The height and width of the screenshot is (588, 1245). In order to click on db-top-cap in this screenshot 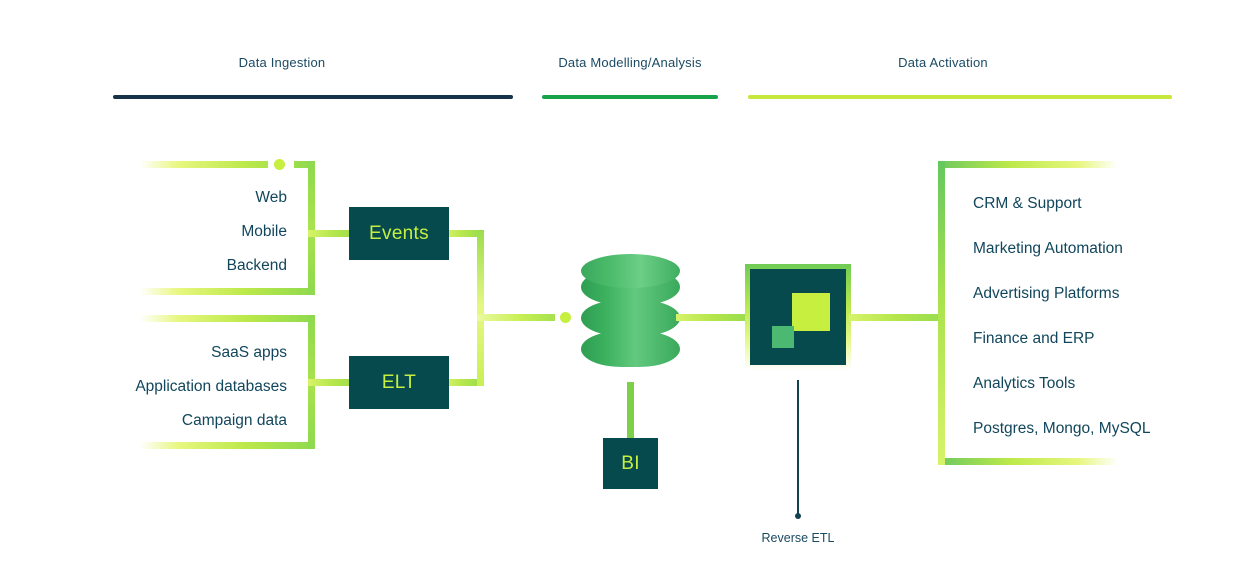, I will do `click(630, 271)`.